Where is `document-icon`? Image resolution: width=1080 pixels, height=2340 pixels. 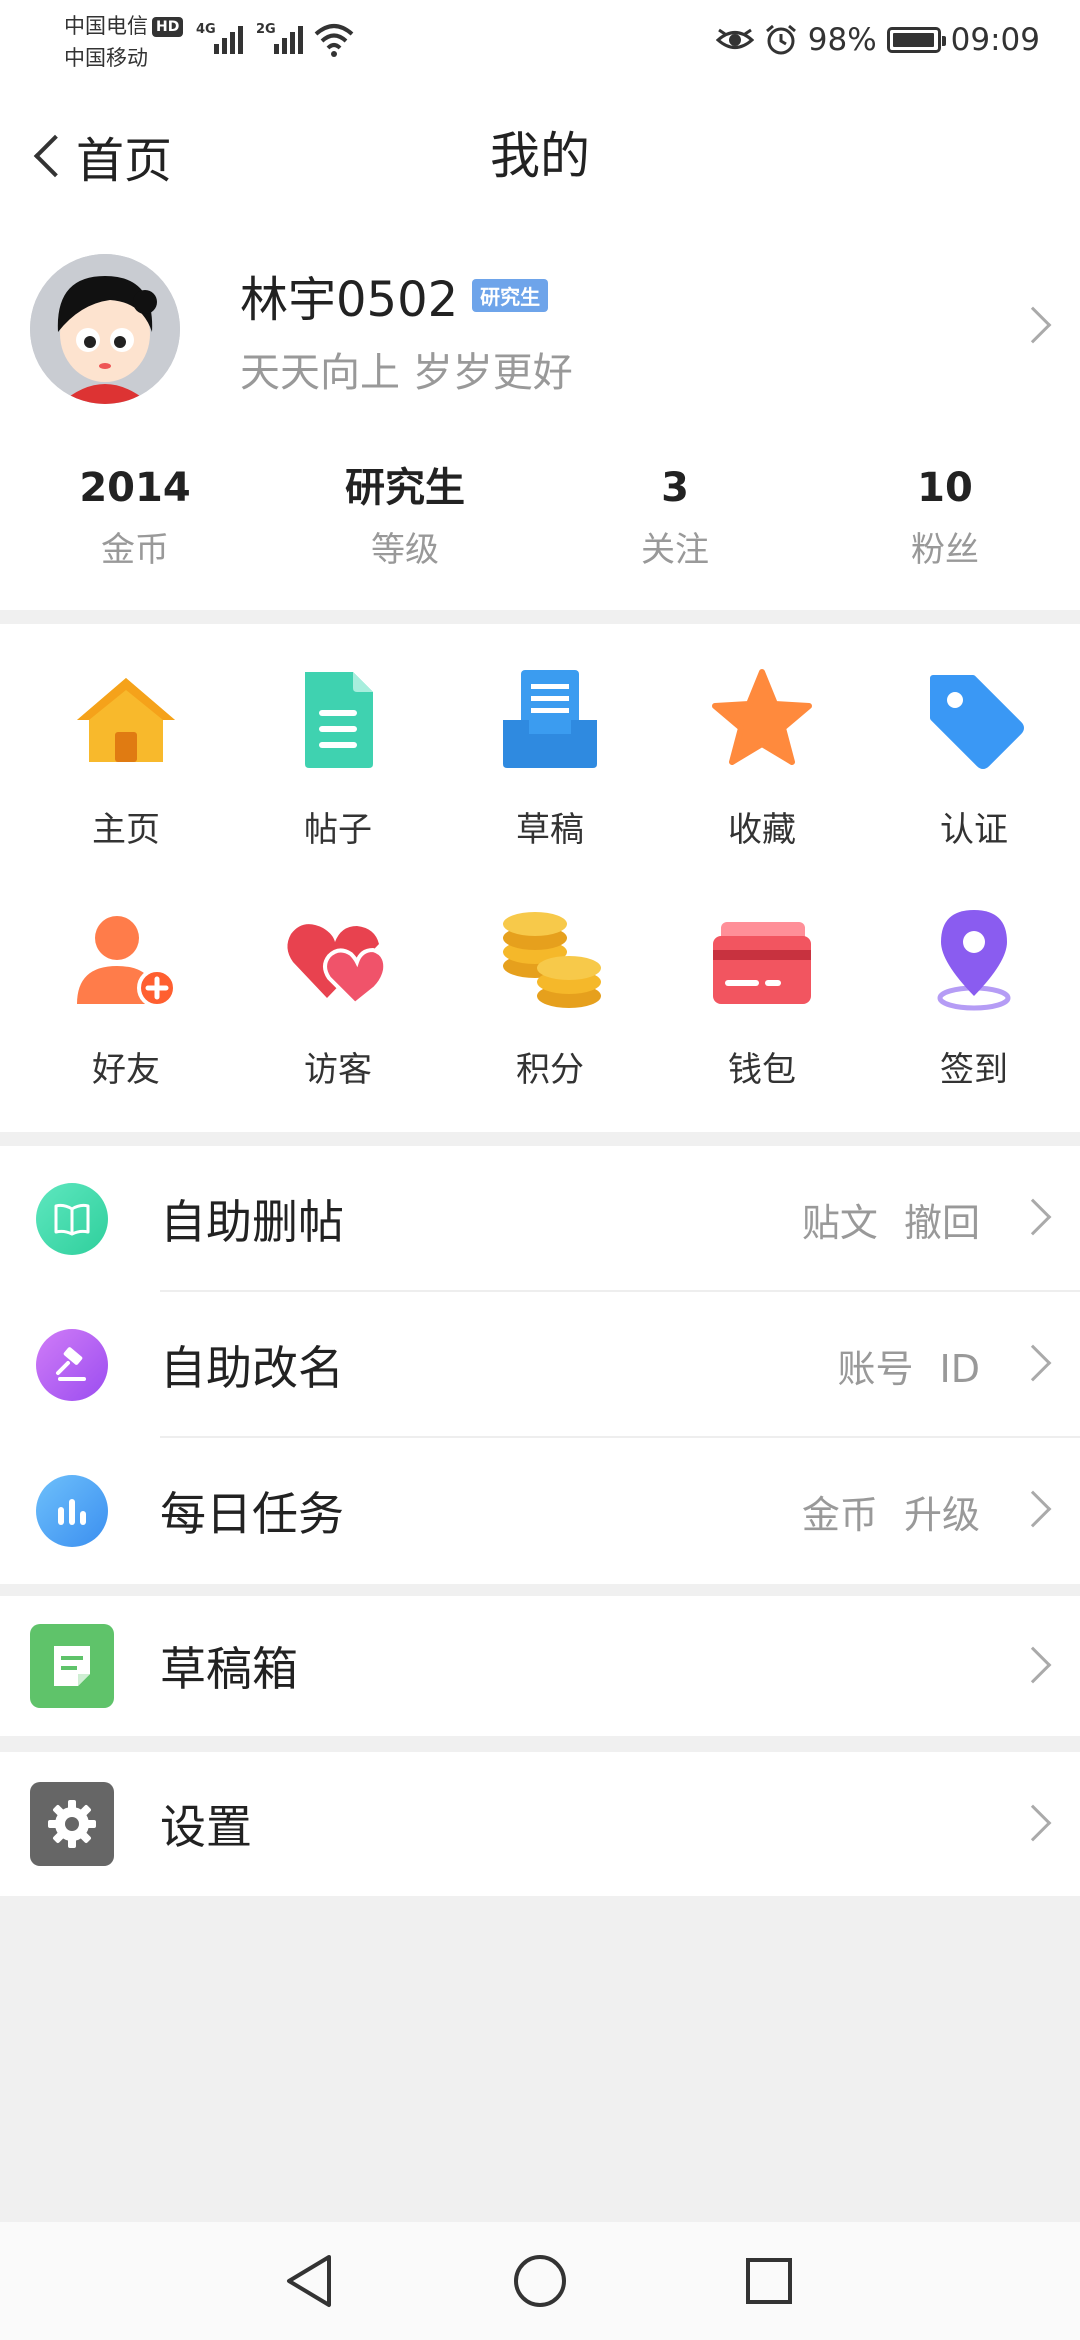 document-icon is located at coordinates (339, 720).